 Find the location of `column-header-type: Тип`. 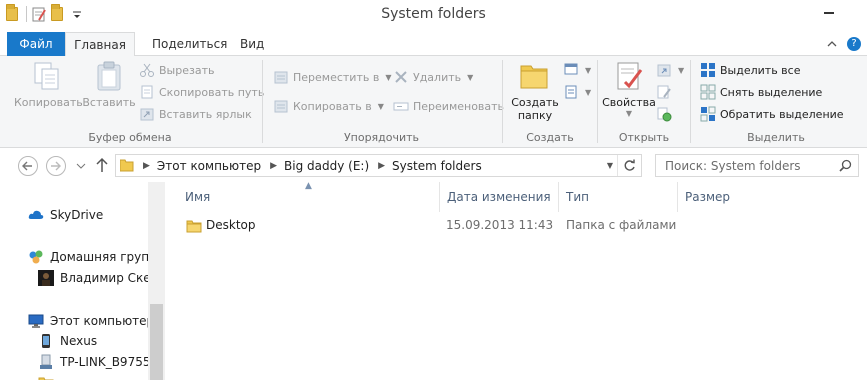

column-header-type: Тип is located at coordinates (618, 197).